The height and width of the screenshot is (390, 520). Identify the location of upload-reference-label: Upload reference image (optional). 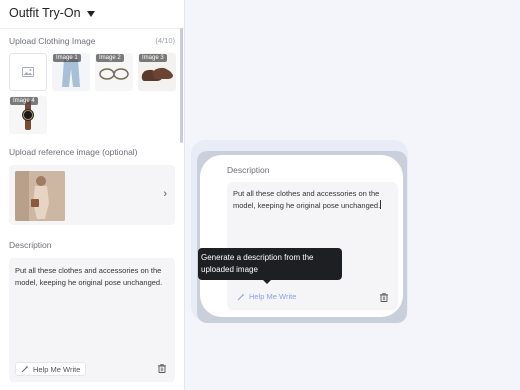
(73, 152).